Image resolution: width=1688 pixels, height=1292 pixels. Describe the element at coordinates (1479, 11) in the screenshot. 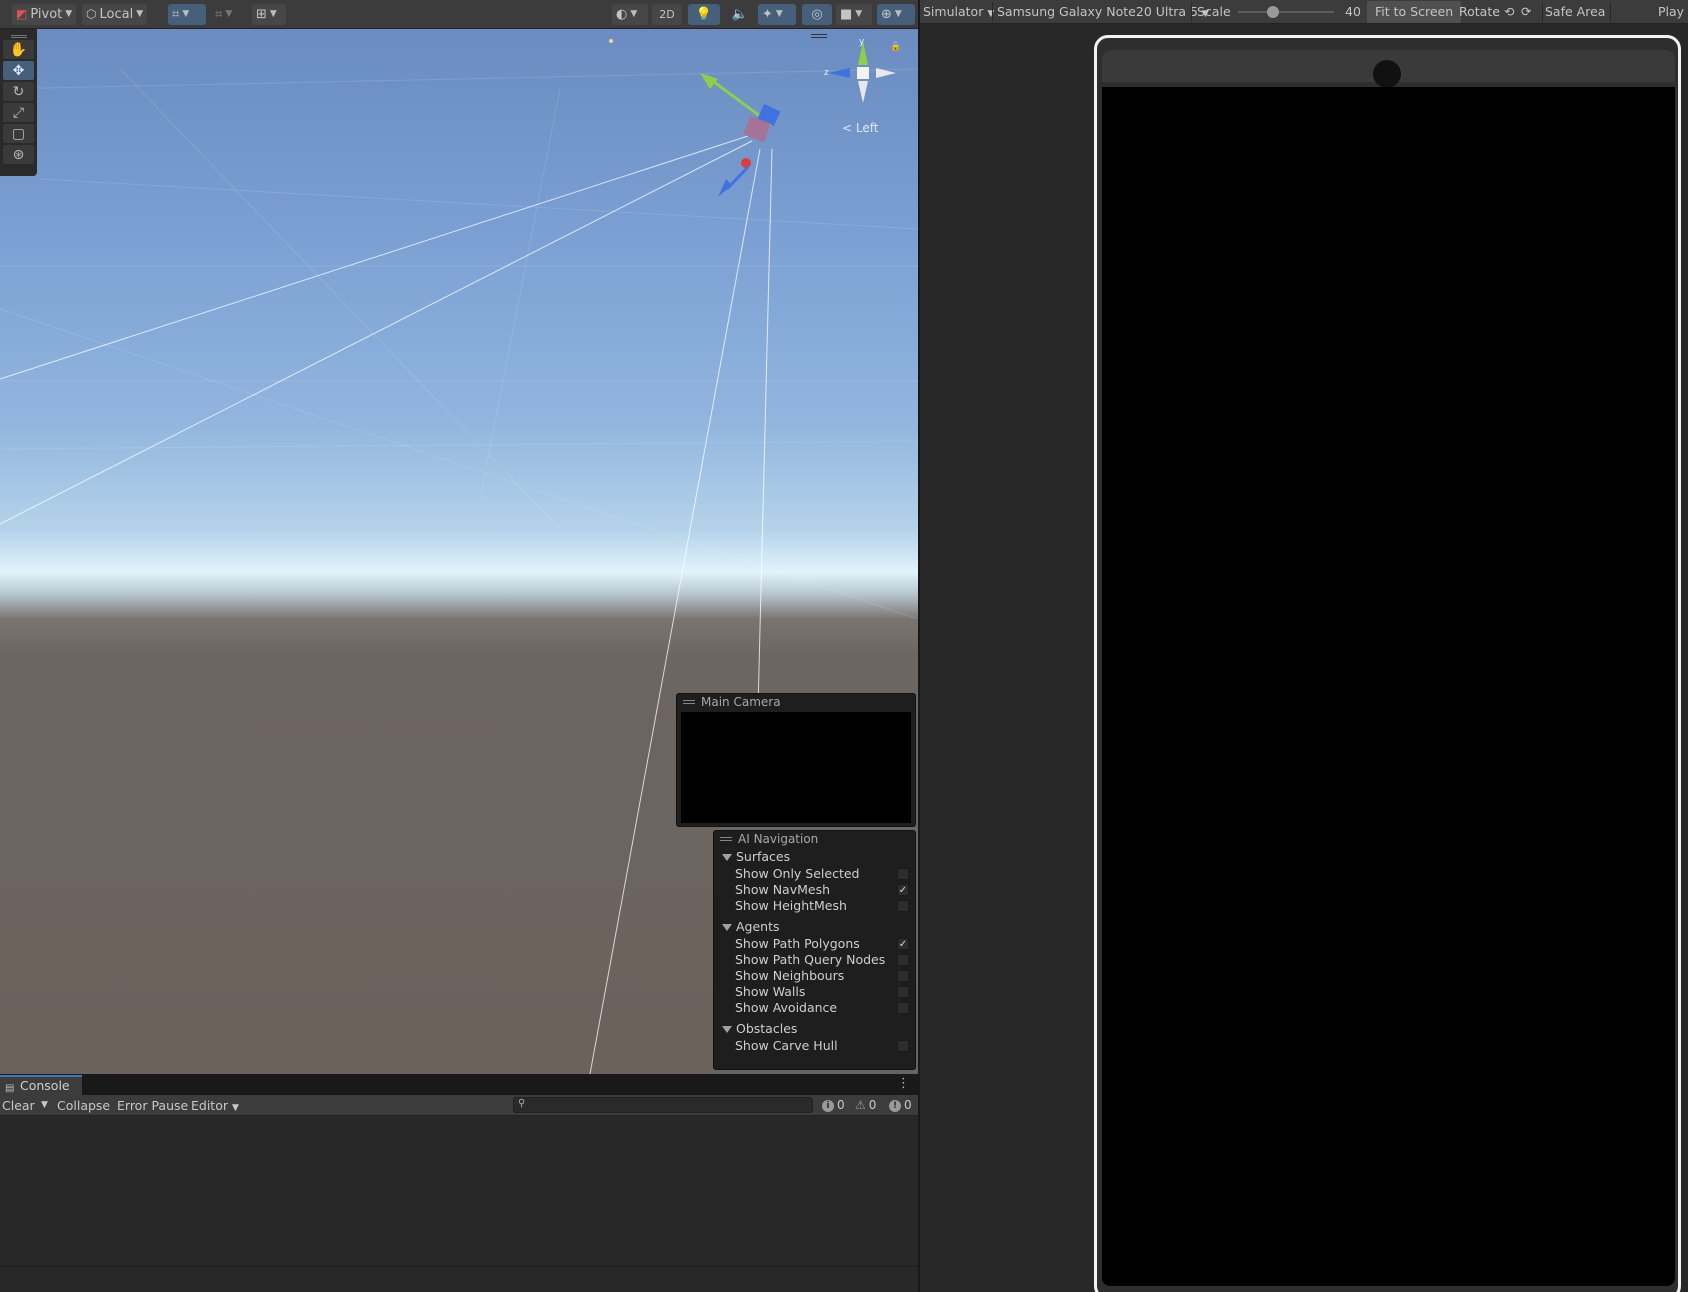

I see `rotate-label: Rotate` at that location.